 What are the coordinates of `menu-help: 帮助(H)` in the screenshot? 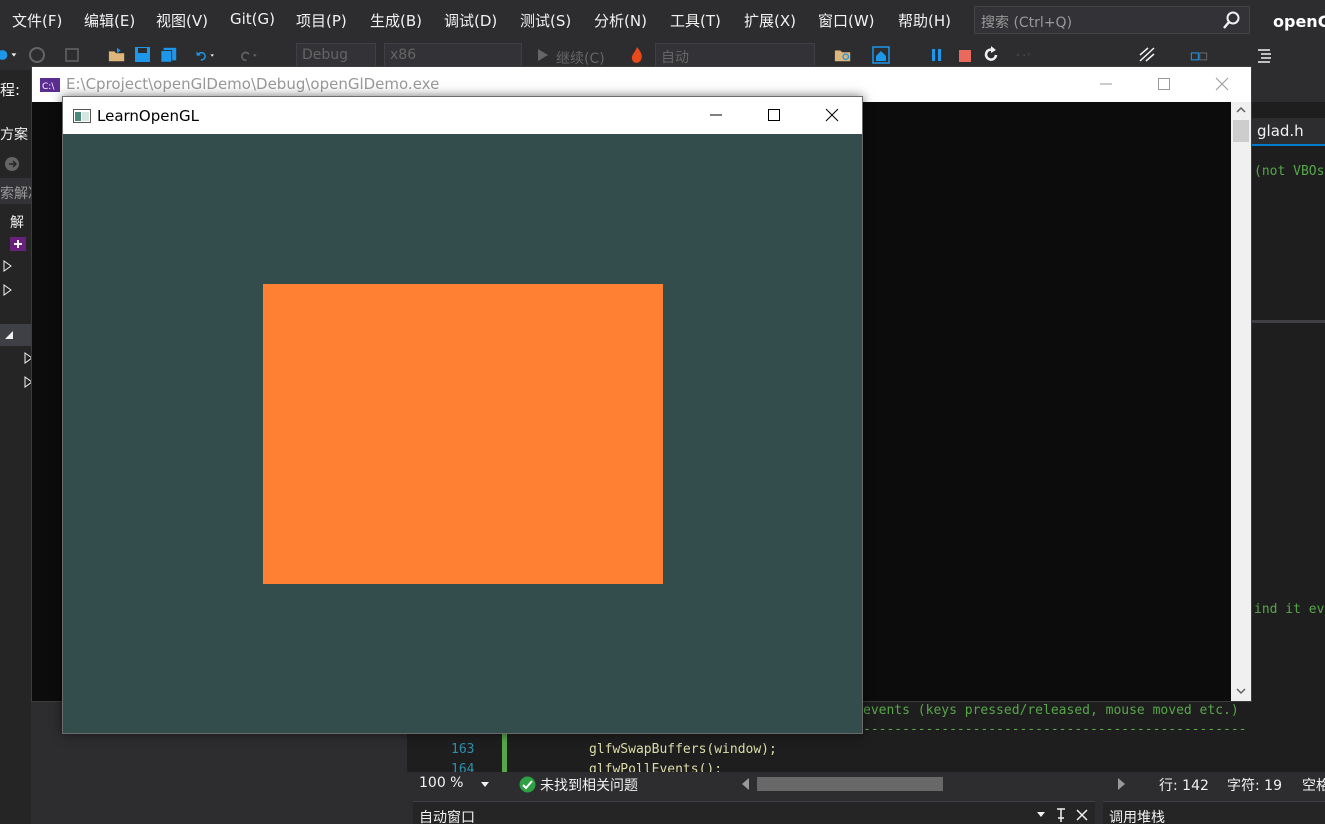 It's located at (924, 20).